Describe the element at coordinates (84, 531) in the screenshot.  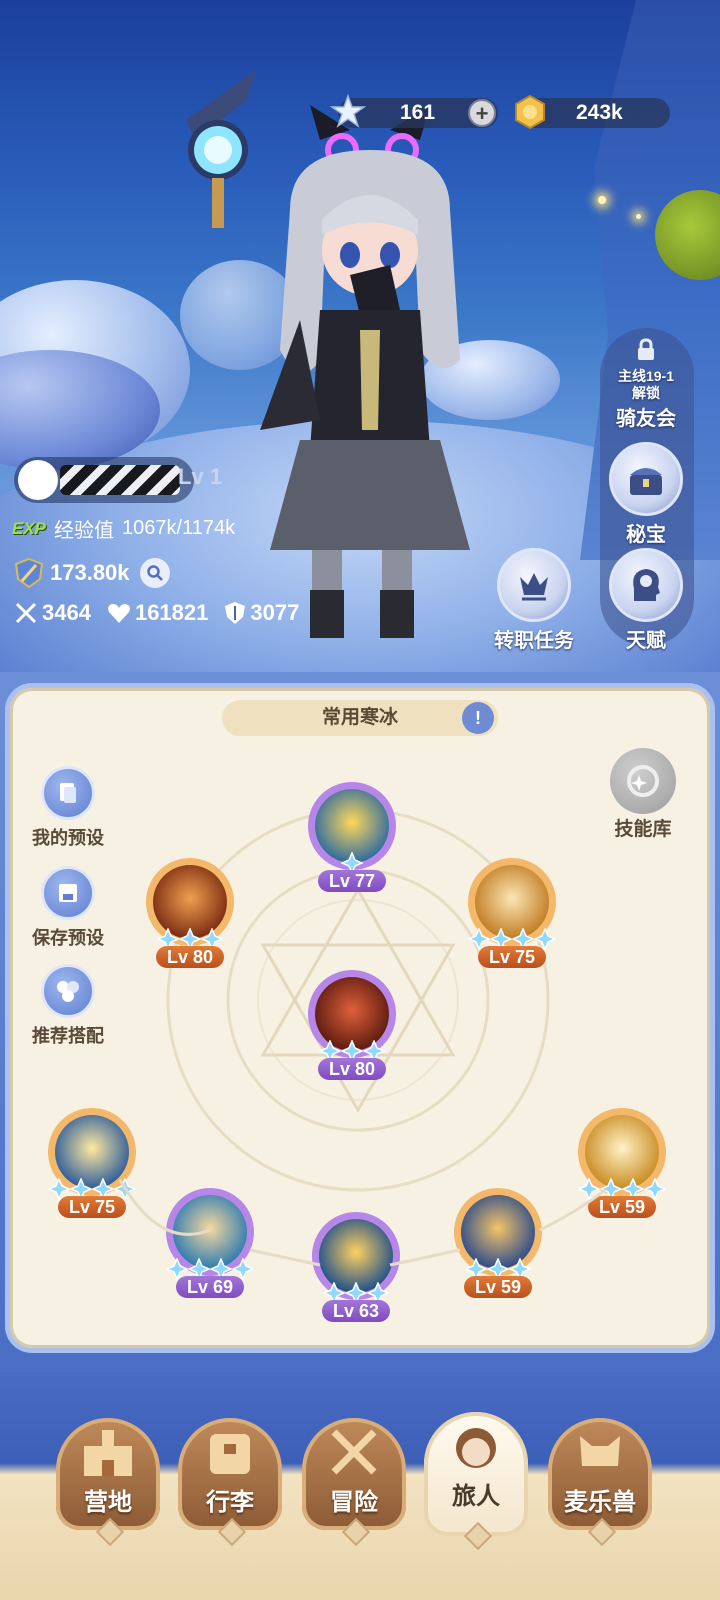
I see `exp-label: 经验值` at that location.